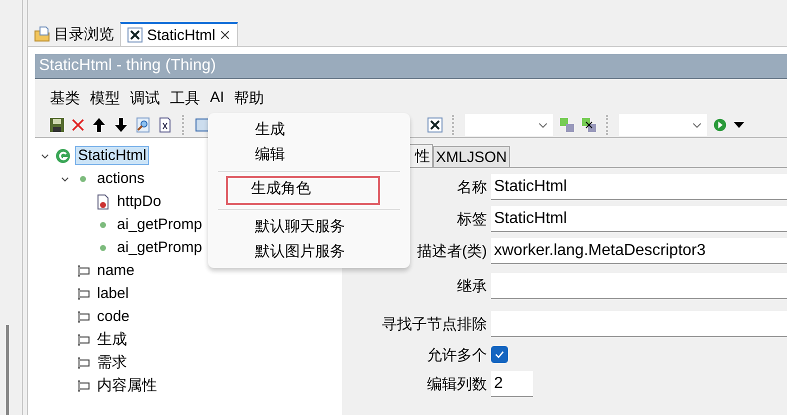  What do you see at coordinates (411, 66) in the screenshot?
I see `title-bar: StaticHtml - thing (Thing)` at bounding box center [411, 66].